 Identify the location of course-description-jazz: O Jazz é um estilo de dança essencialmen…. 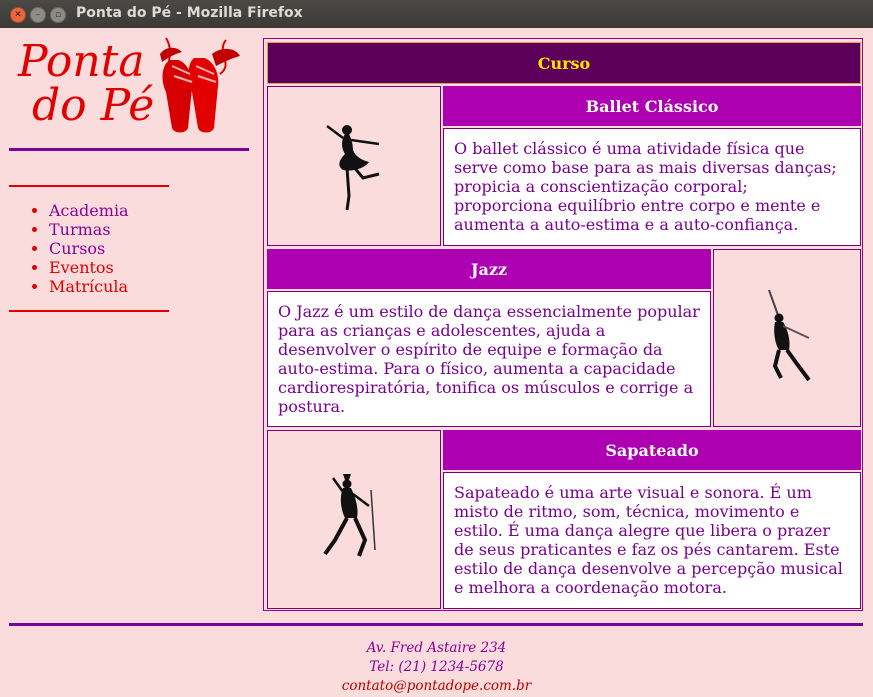
(489, 359).